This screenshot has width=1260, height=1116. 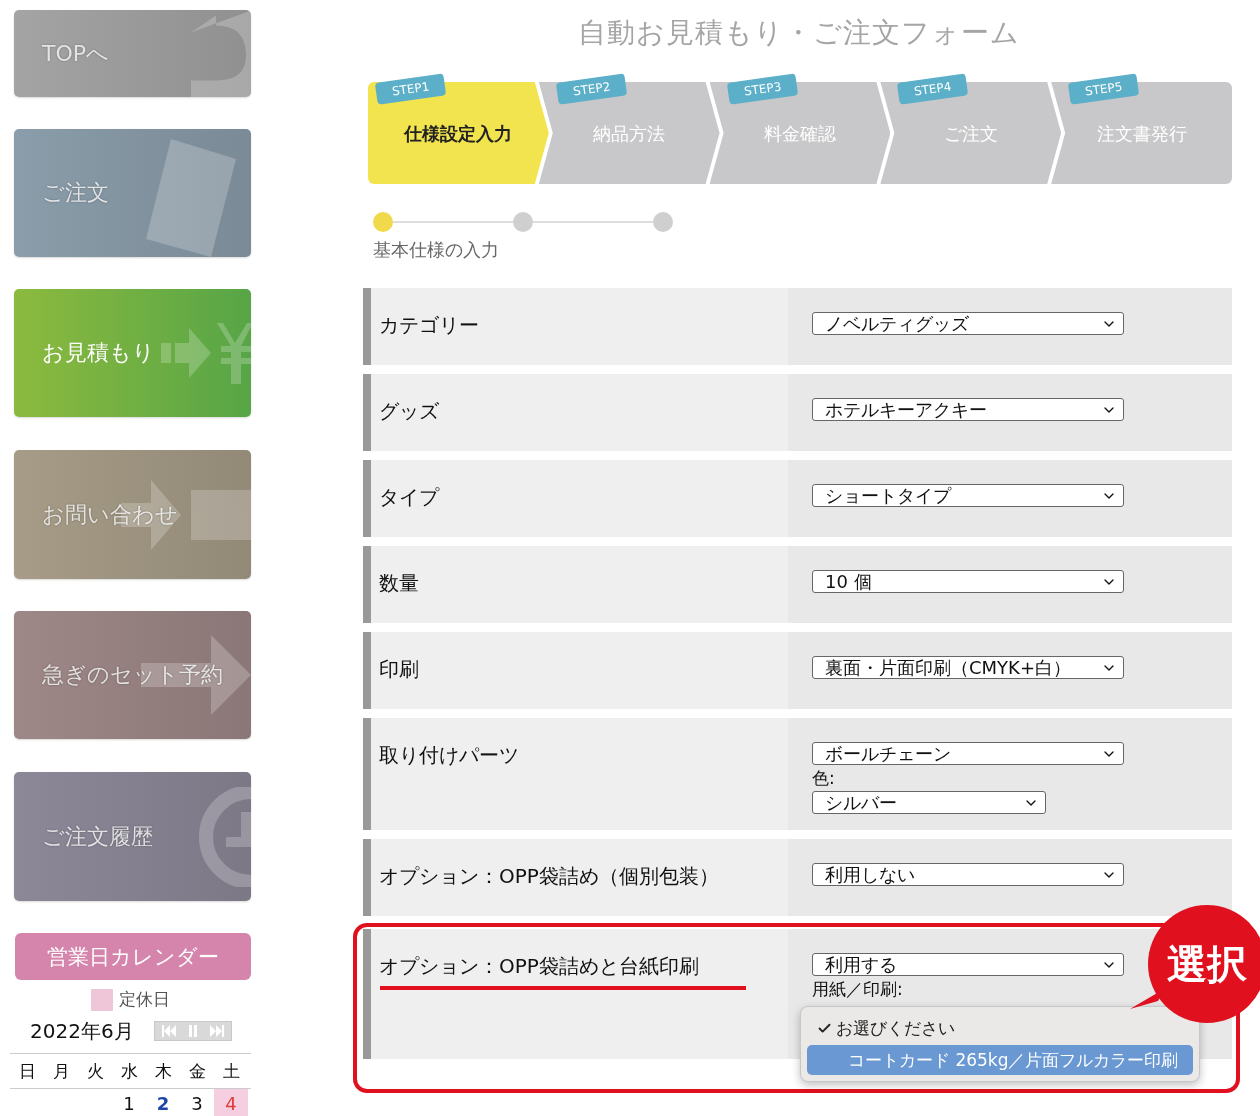 What do you see at coordinates (823, 778) in the screenshot?
I see `field-caption: 色:` at bounding box center [823, 778].